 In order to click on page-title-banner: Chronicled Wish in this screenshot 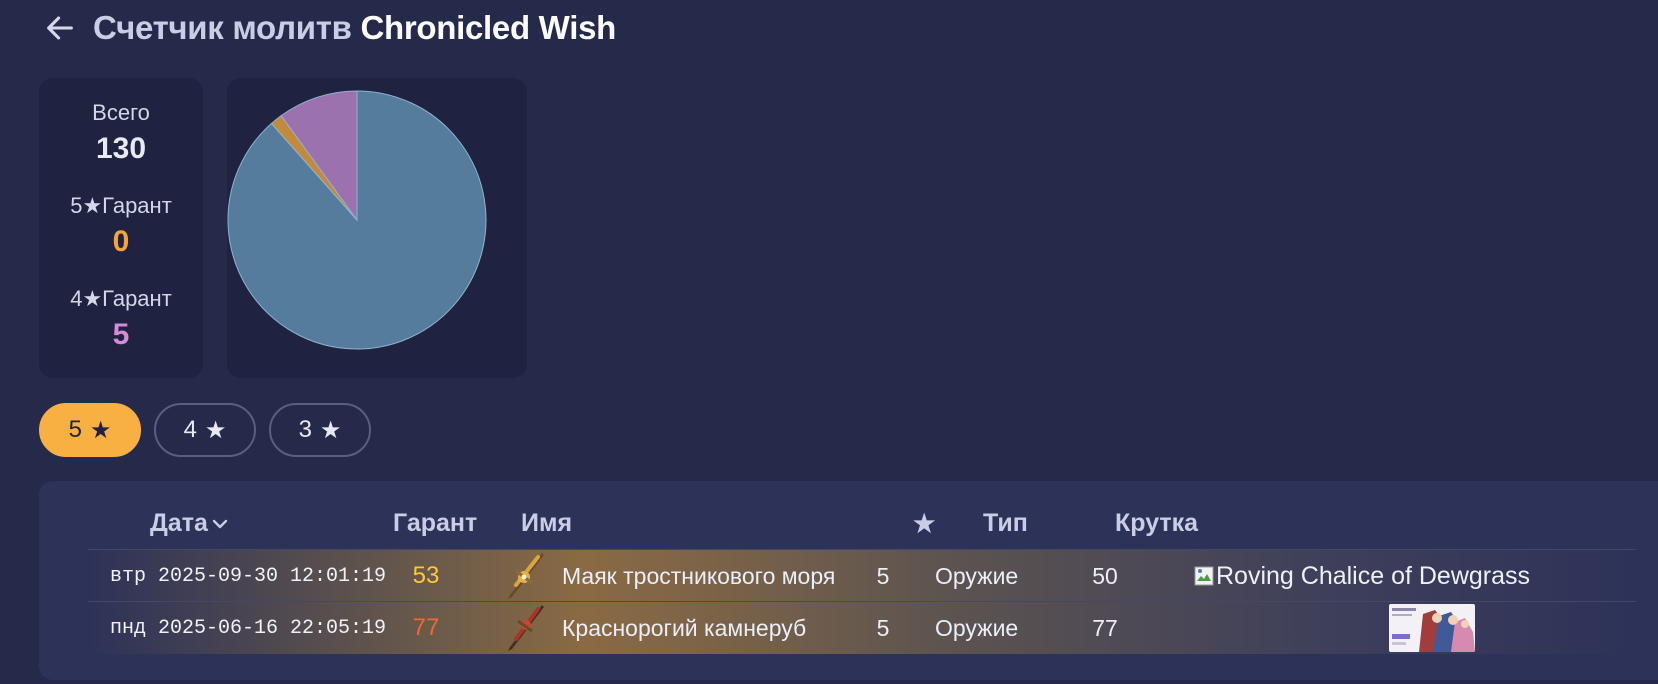, I will do `click(488, 27)`.